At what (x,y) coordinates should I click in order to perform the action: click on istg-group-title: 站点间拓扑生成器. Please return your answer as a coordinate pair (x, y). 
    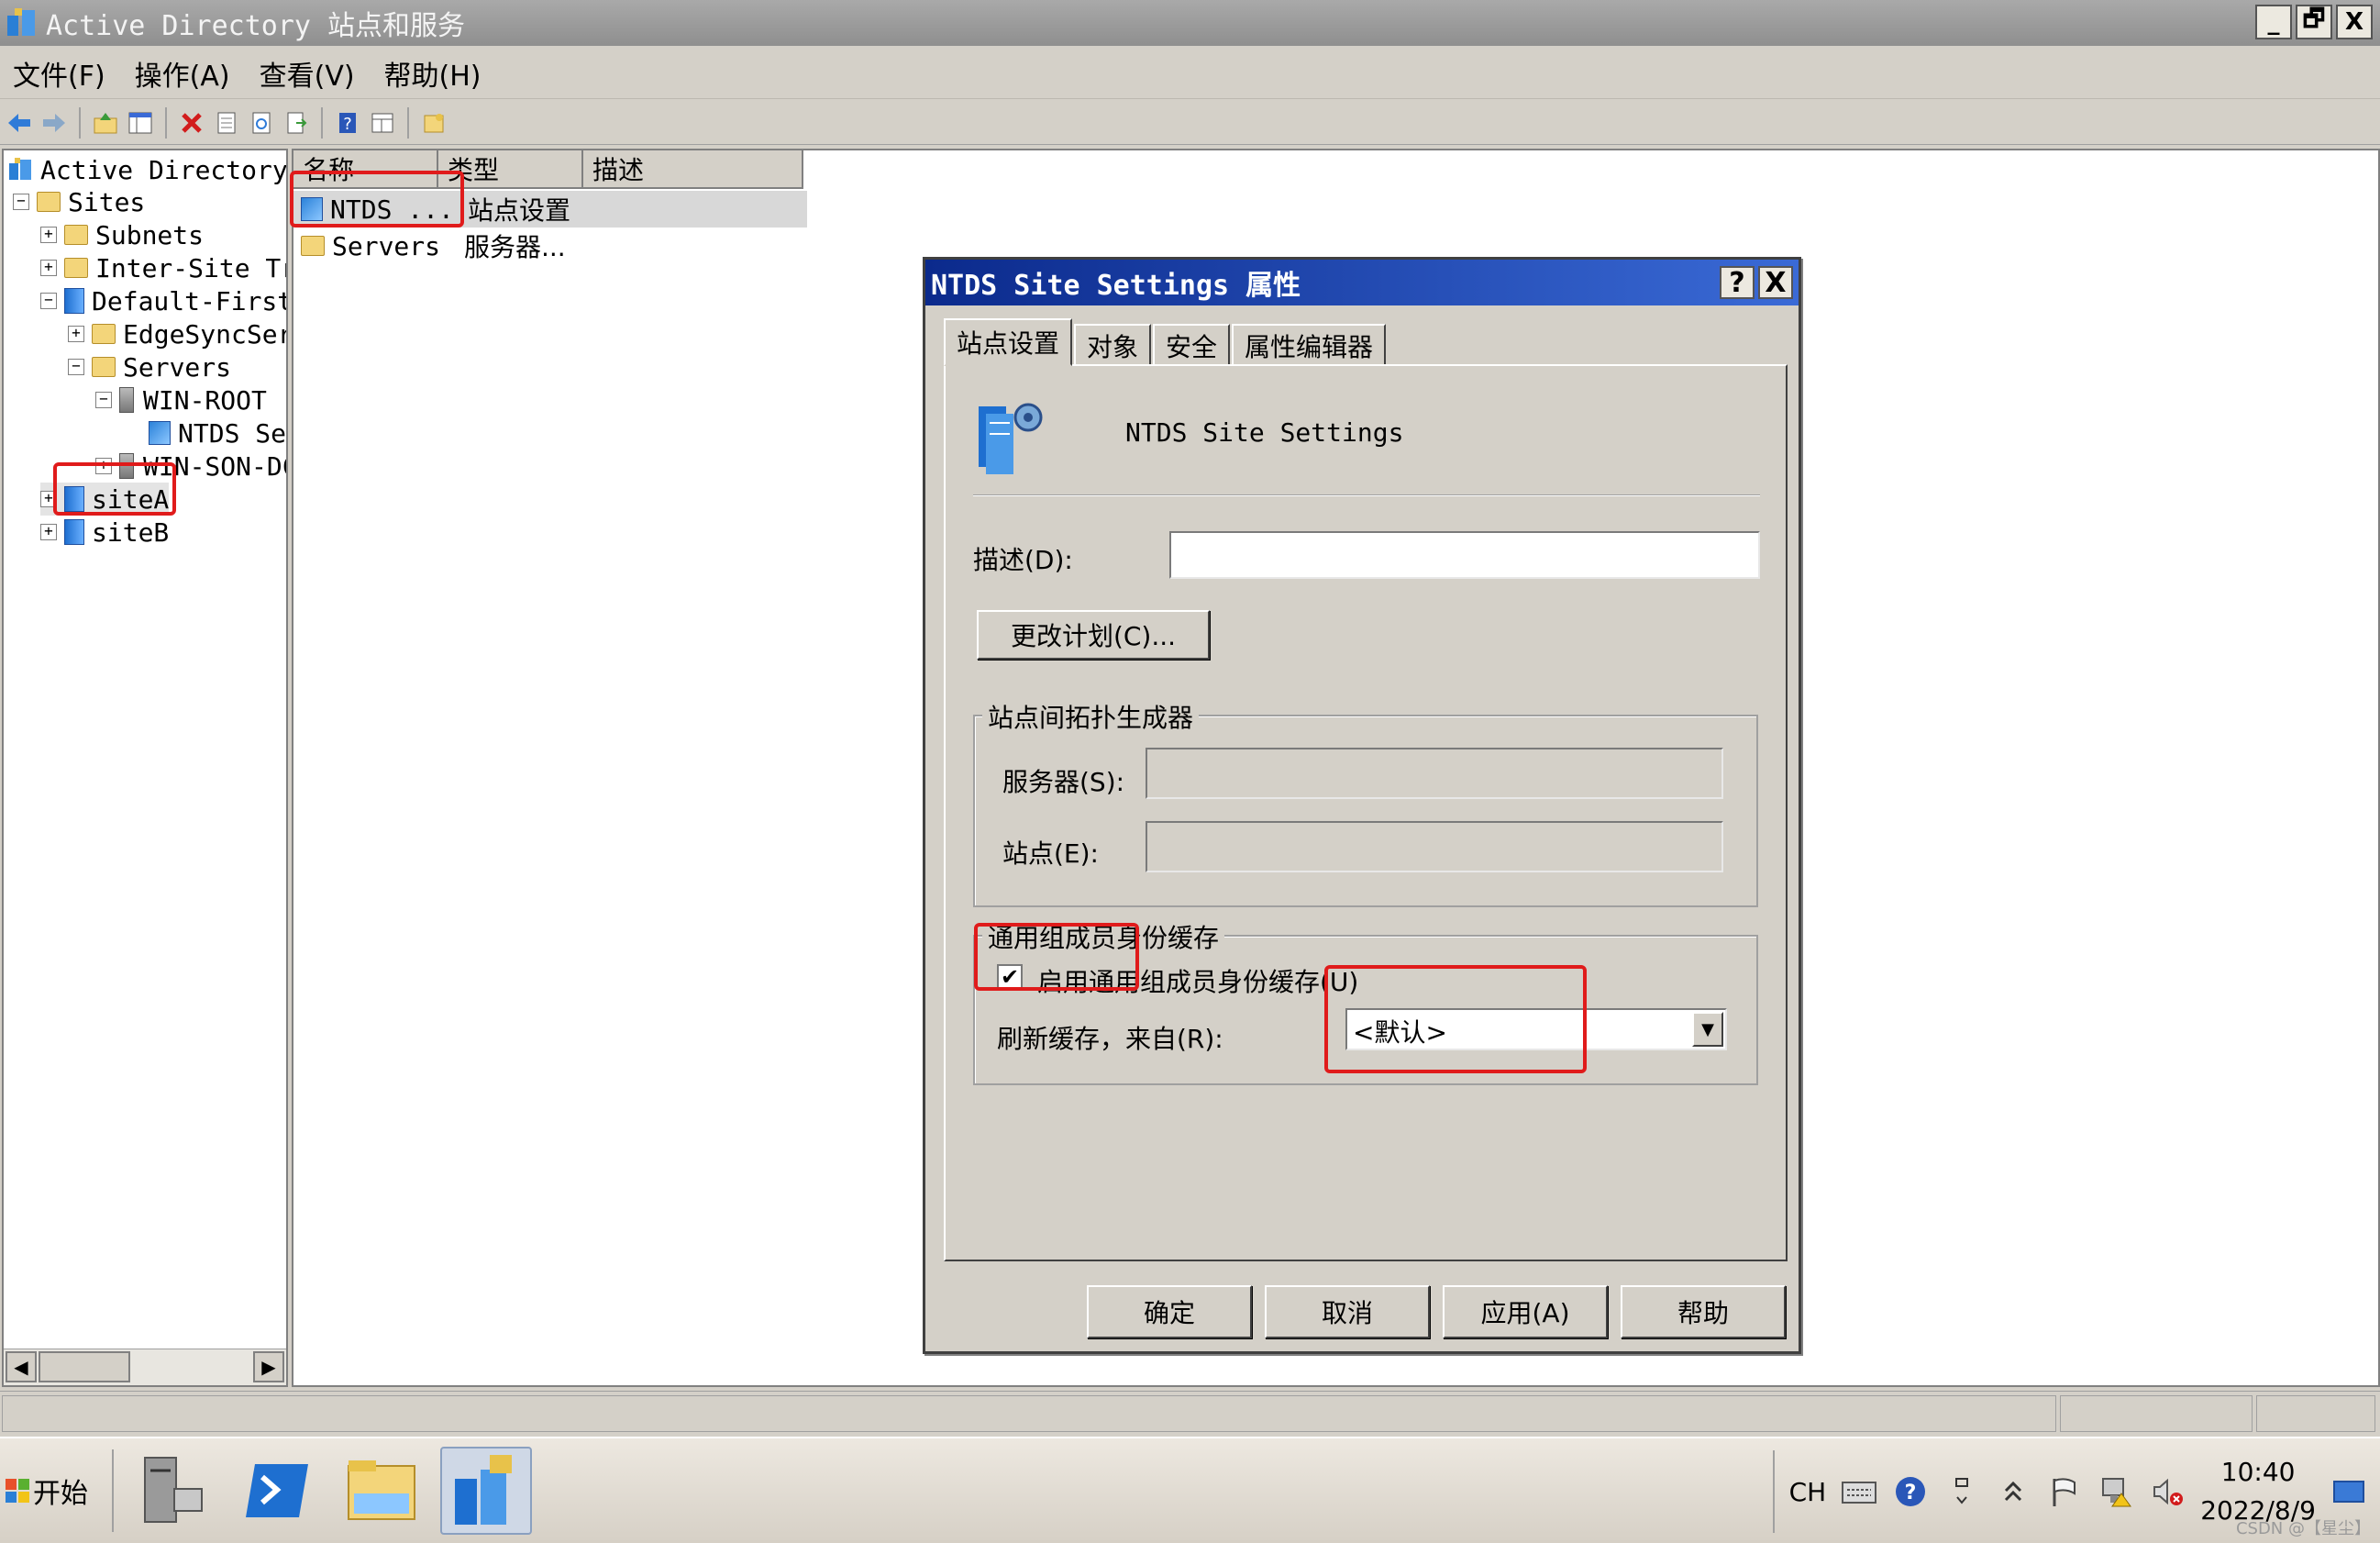
    Looking at the image, I should click on (1091, 716).